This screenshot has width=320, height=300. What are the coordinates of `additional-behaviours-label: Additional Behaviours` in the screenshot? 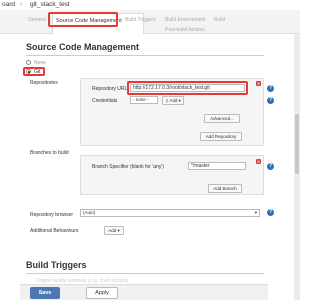 It's located at (54, 231).